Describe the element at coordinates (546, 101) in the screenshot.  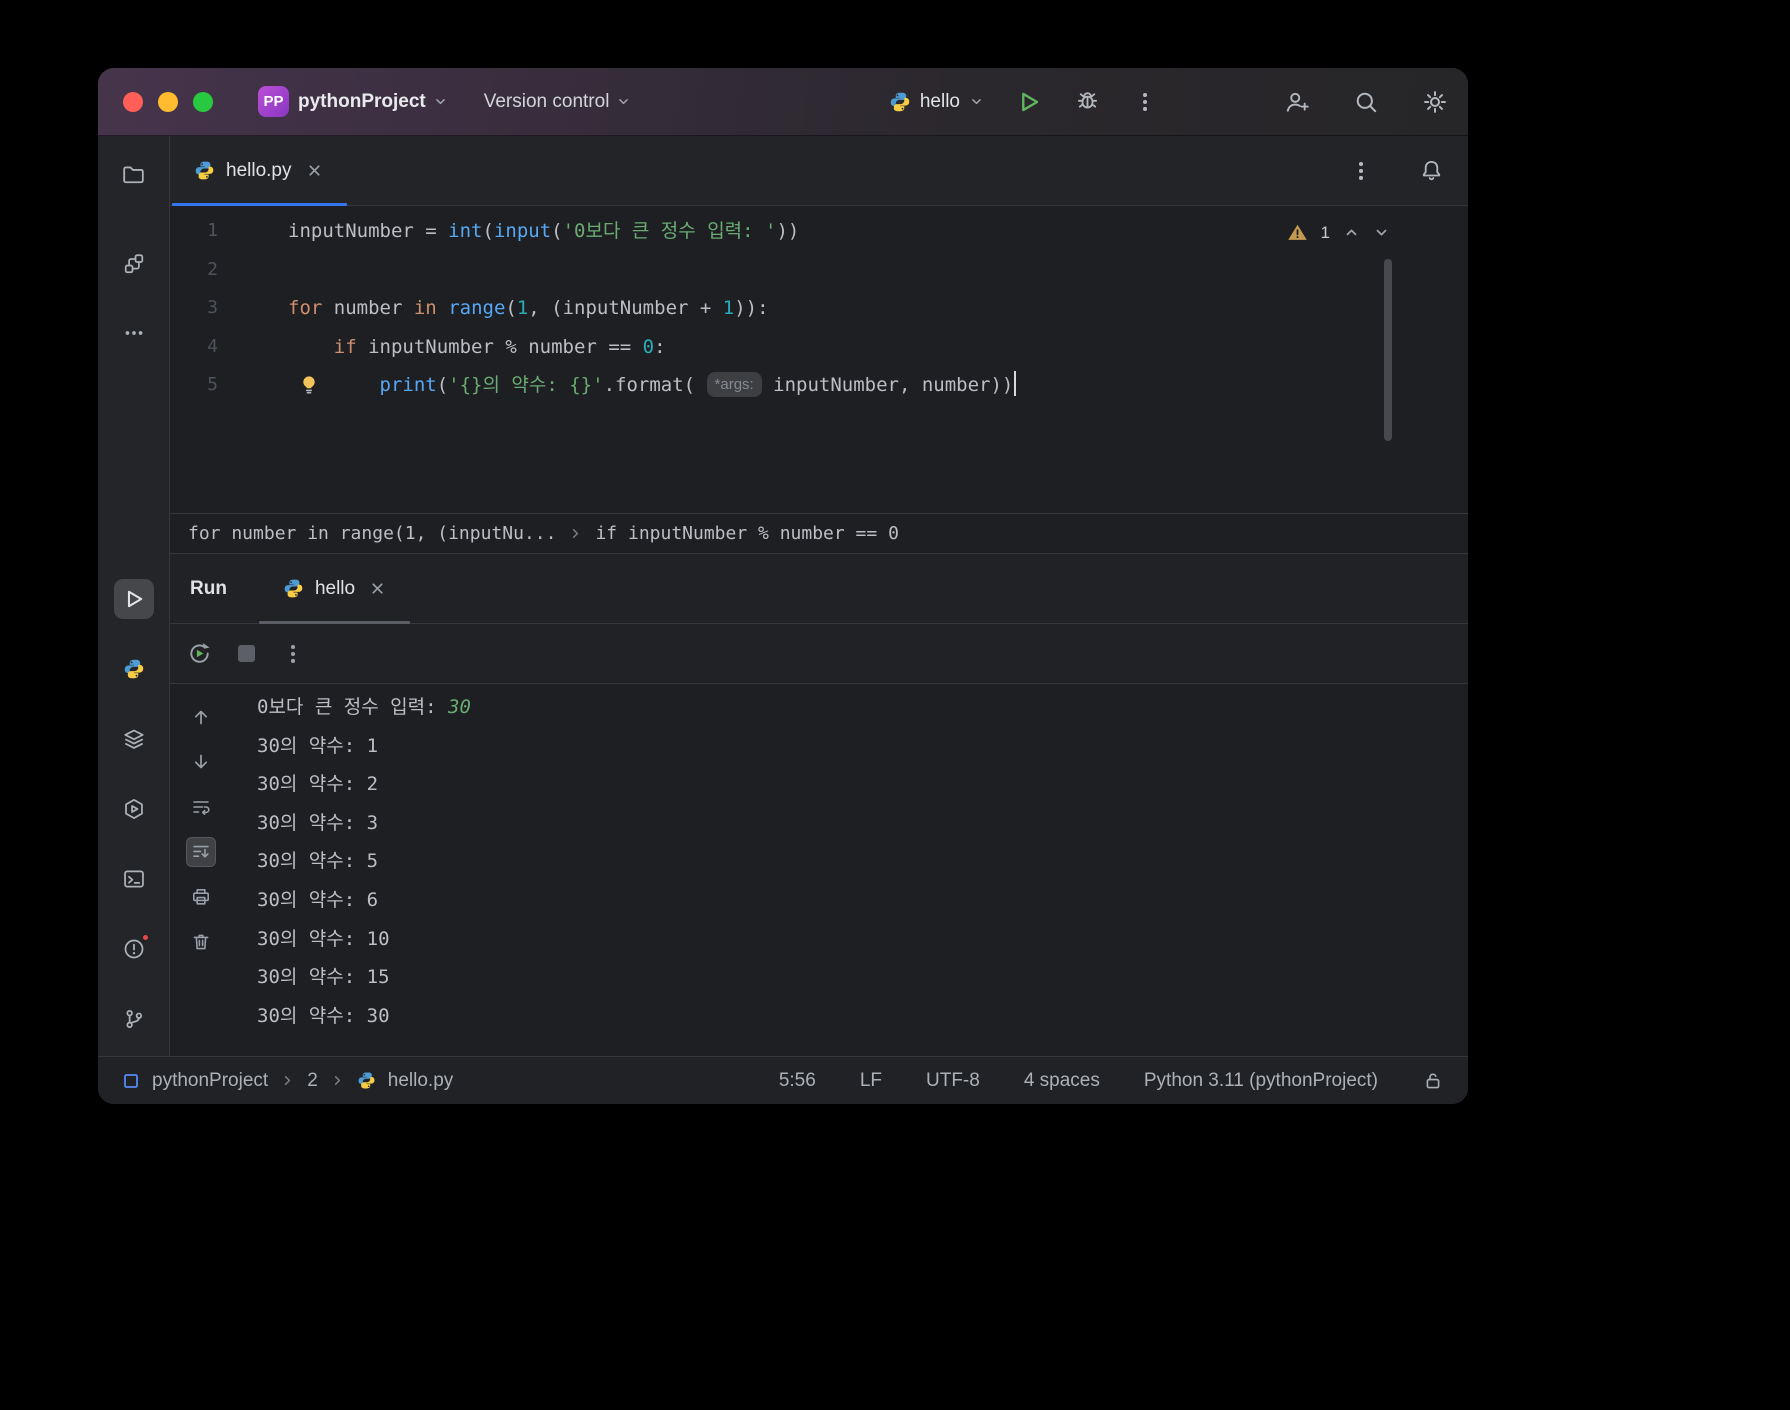
I see `version-control-label: Version control` at that location.